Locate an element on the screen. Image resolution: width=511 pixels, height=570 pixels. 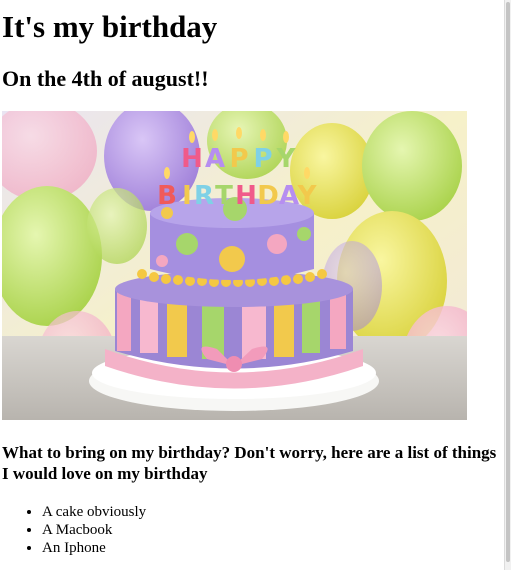
svg-text: T is located at coordinates (224, 196).